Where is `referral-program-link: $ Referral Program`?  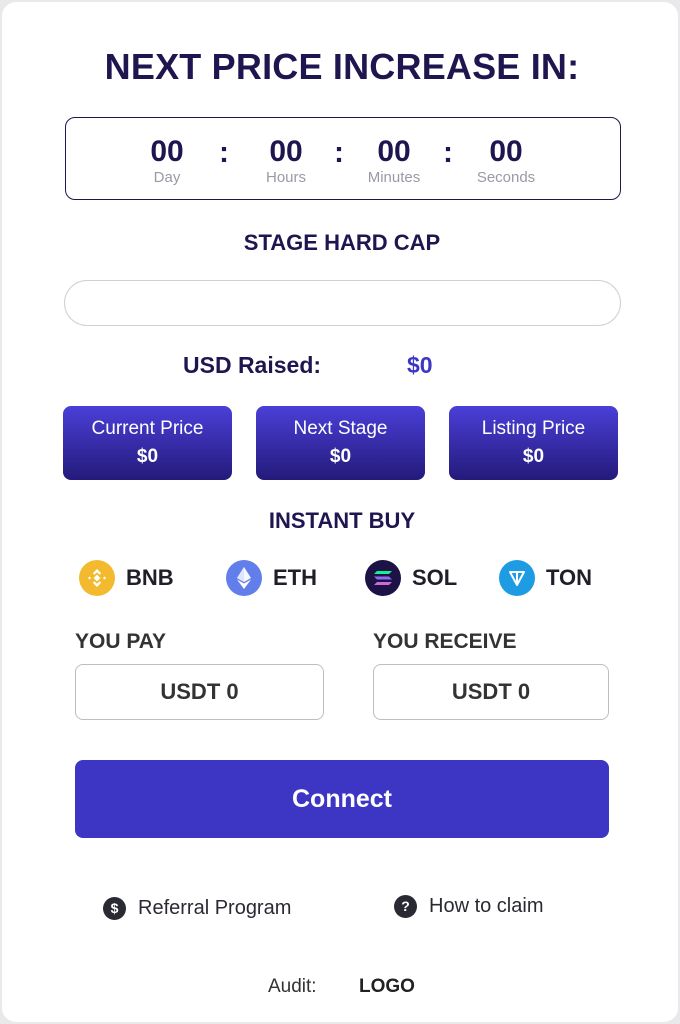
referral-program-link: $ Referral Program is located at coordinates (197, 908).